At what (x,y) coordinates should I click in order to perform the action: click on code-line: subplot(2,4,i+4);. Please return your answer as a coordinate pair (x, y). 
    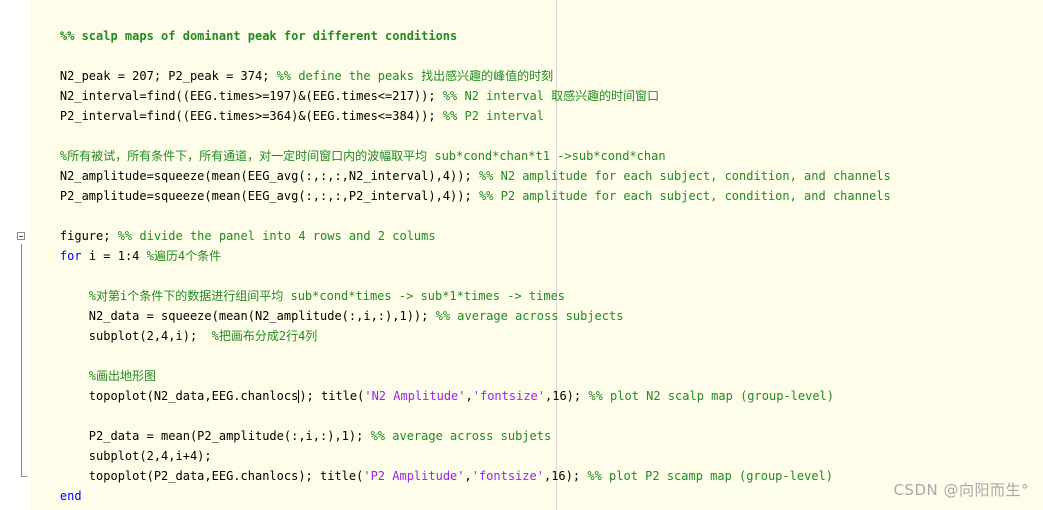
    Looking at the image, I should click on (121, 444).